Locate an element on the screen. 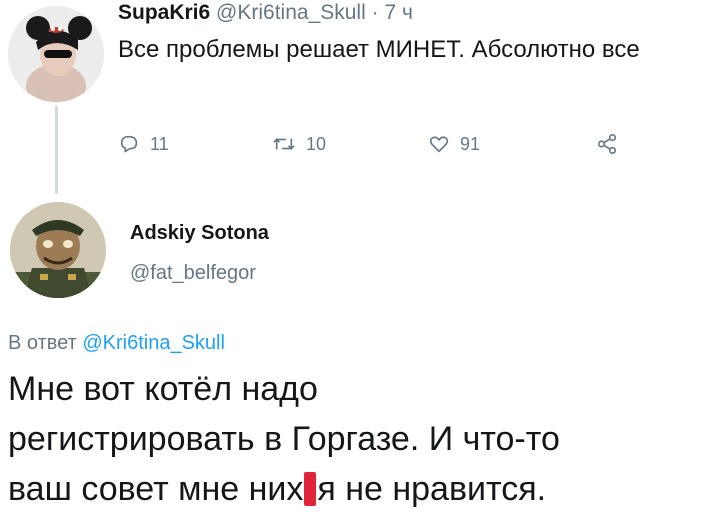 The height and width of the screenshot is (516, 703). thread-line is located at coordinates (56, 150).